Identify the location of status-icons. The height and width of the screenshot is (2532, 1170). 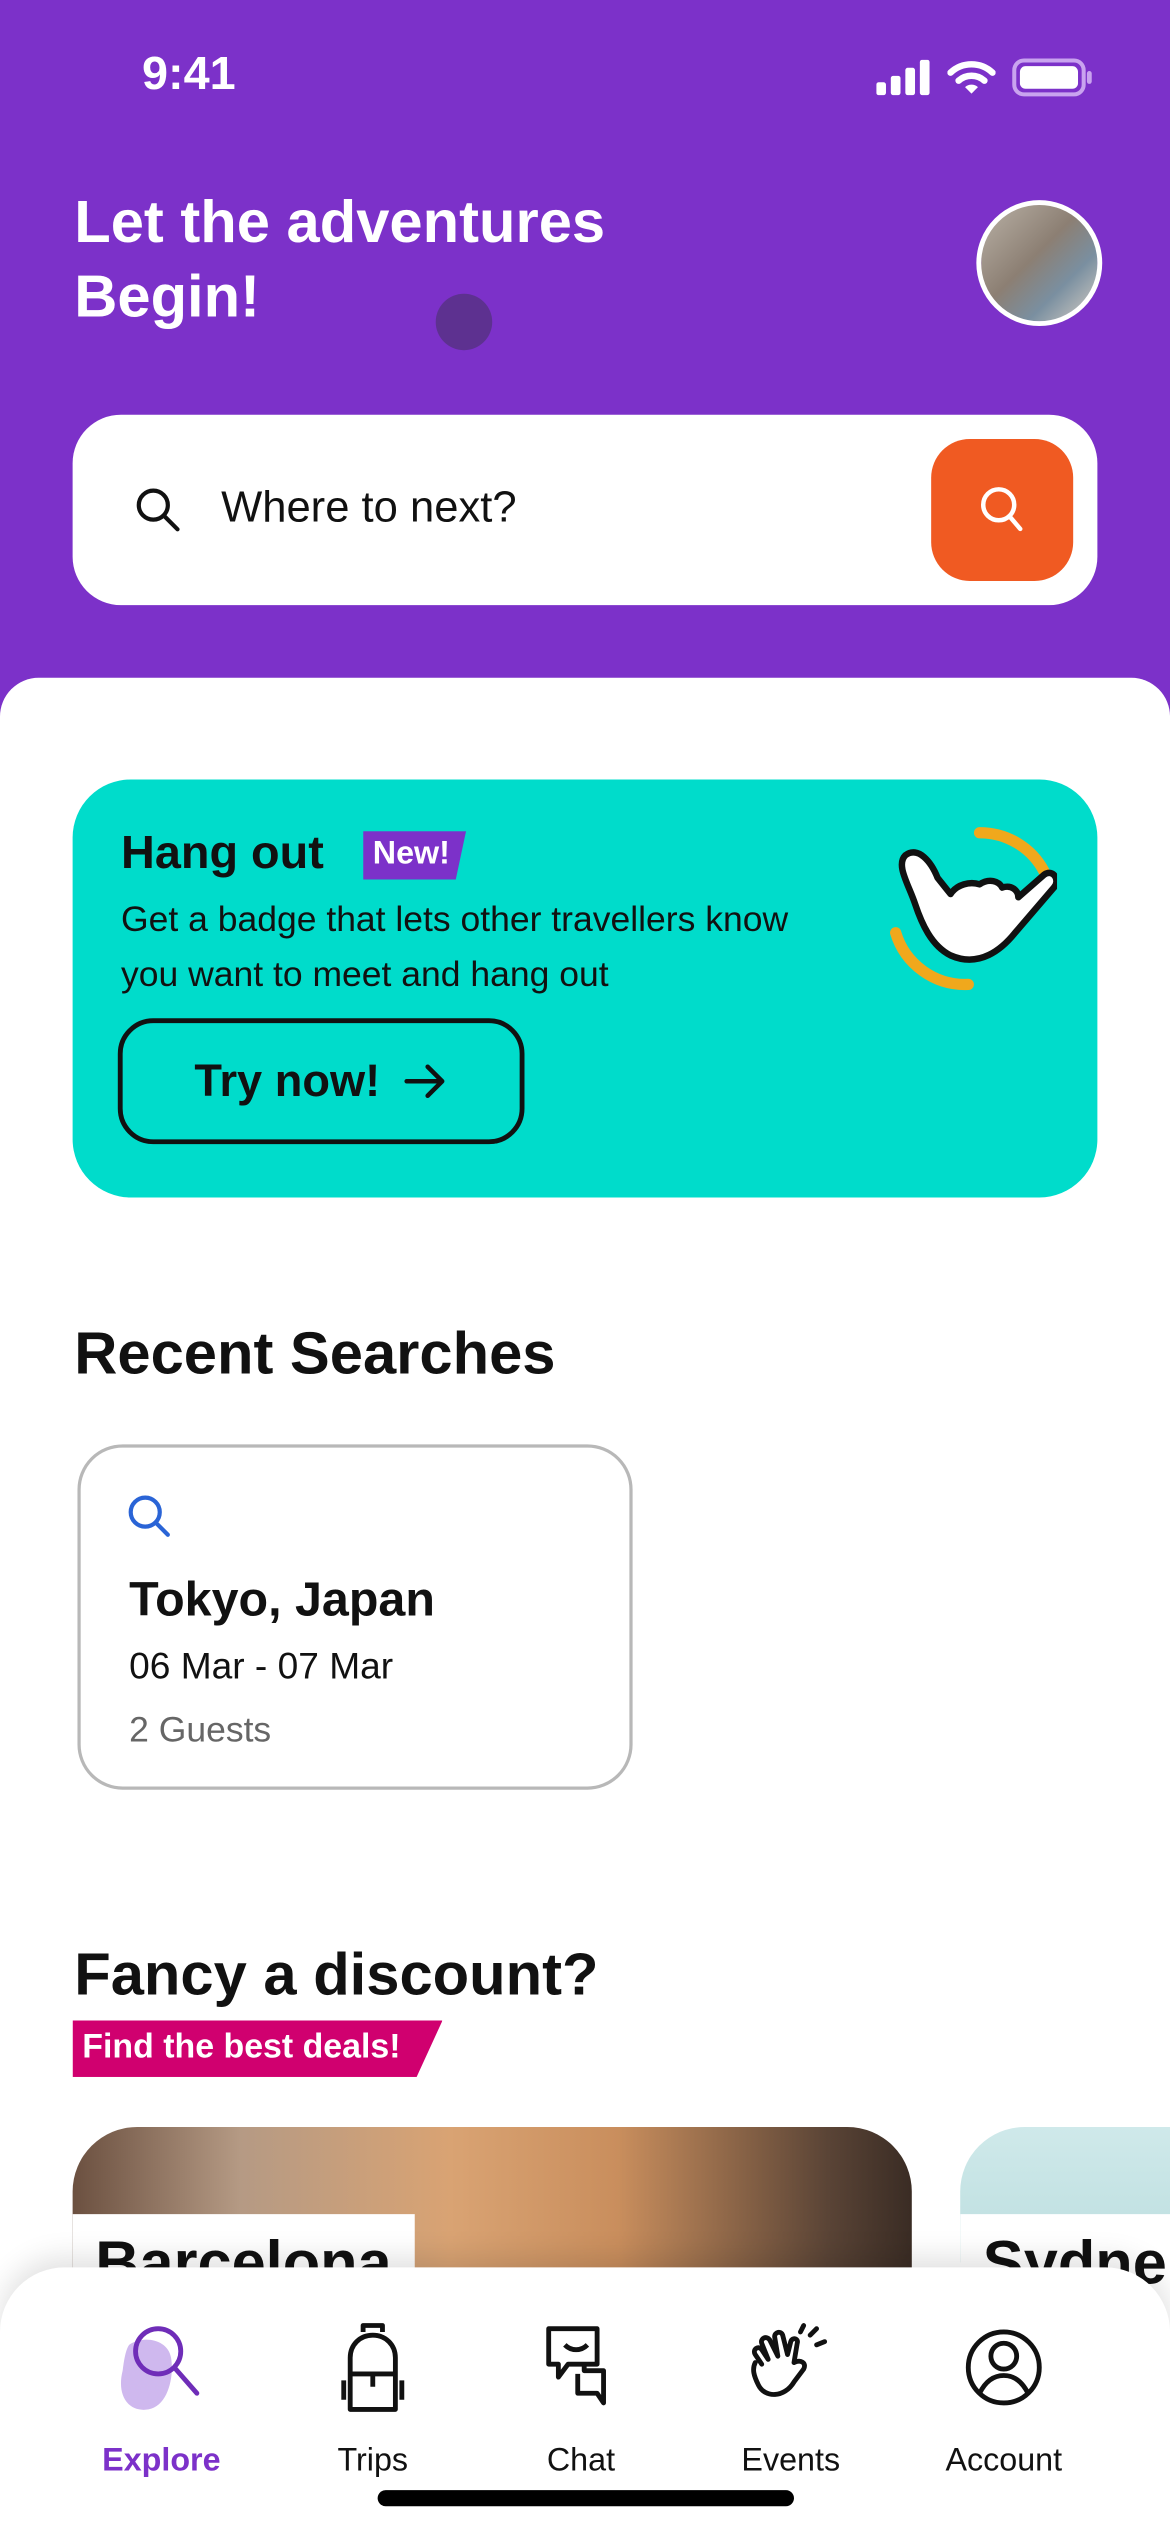
(984, 77).